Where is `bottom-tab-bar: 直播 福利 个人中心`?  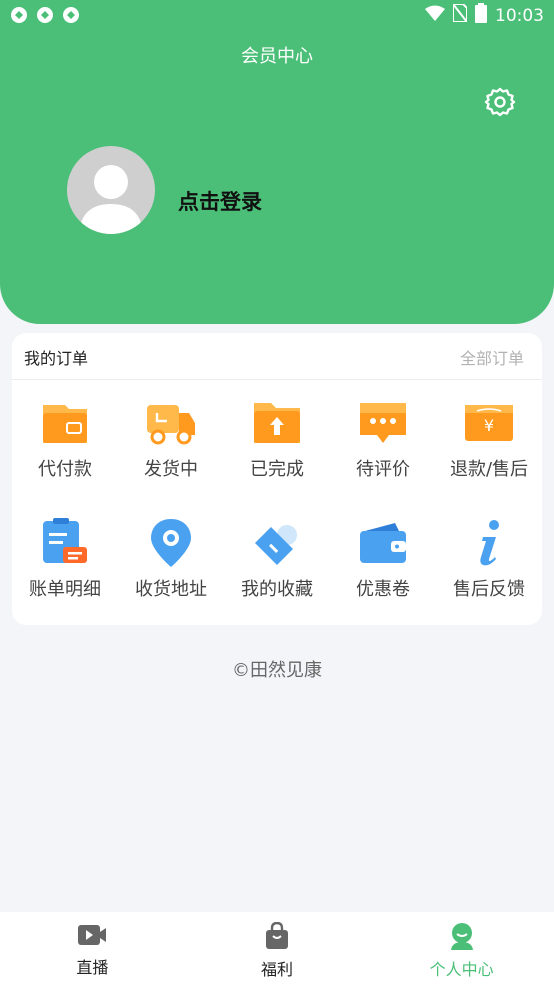
bottom-tab-bar: 直播 福利 个人中心 is located at coordinates (277, 949).